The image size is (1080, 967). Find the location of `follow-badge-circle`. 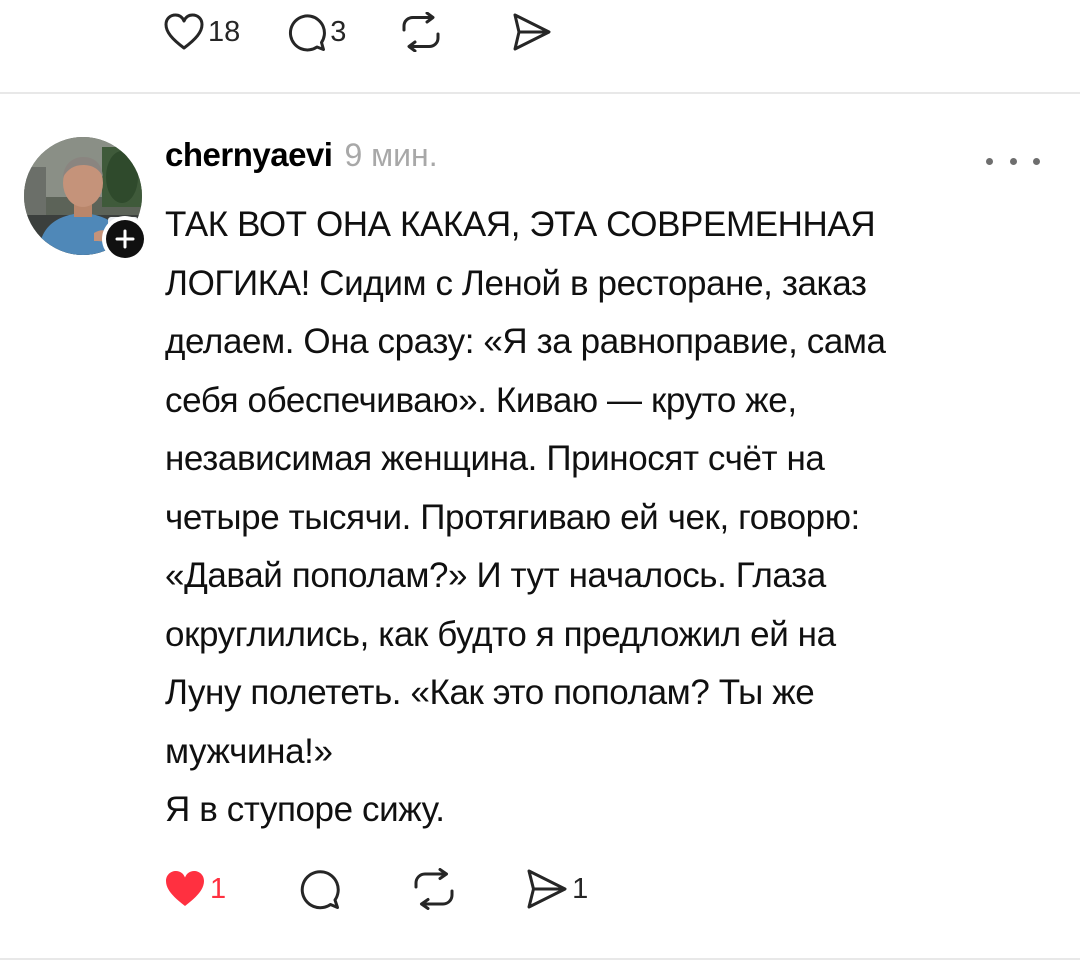

follow-badge-circle is located at coordinates (125, 239).